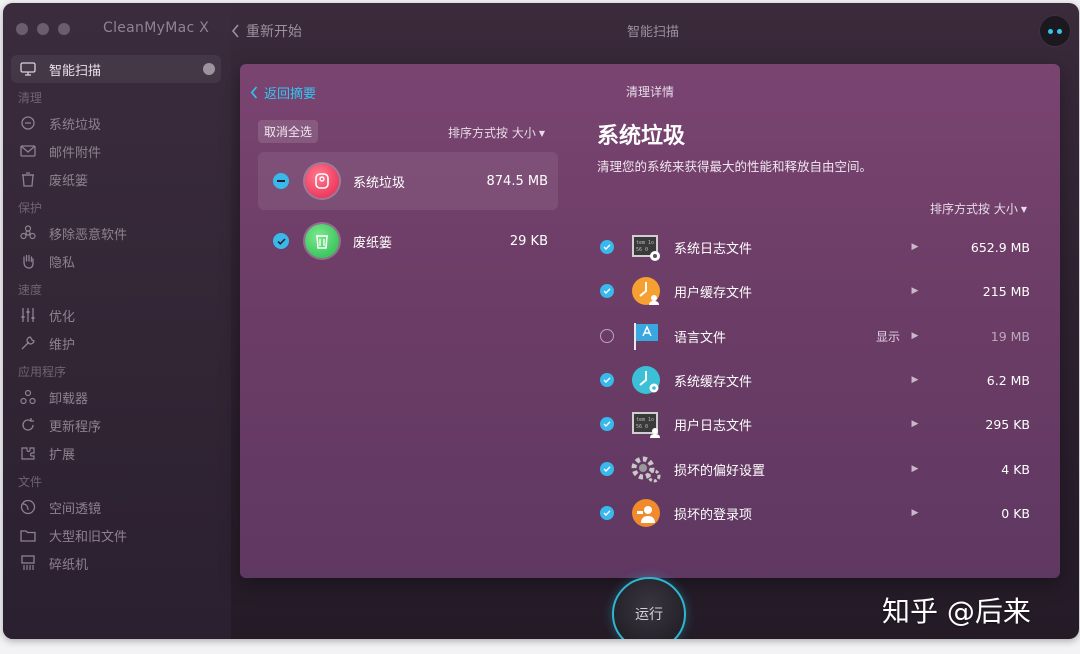 The width and height of the screenshot is (1080, 654). What do you see at coordinates (815, 336) in the screenshot?
I see `file-row: 语言文件 显示 ▶ 19 MB` at bounding box center [815, 336].